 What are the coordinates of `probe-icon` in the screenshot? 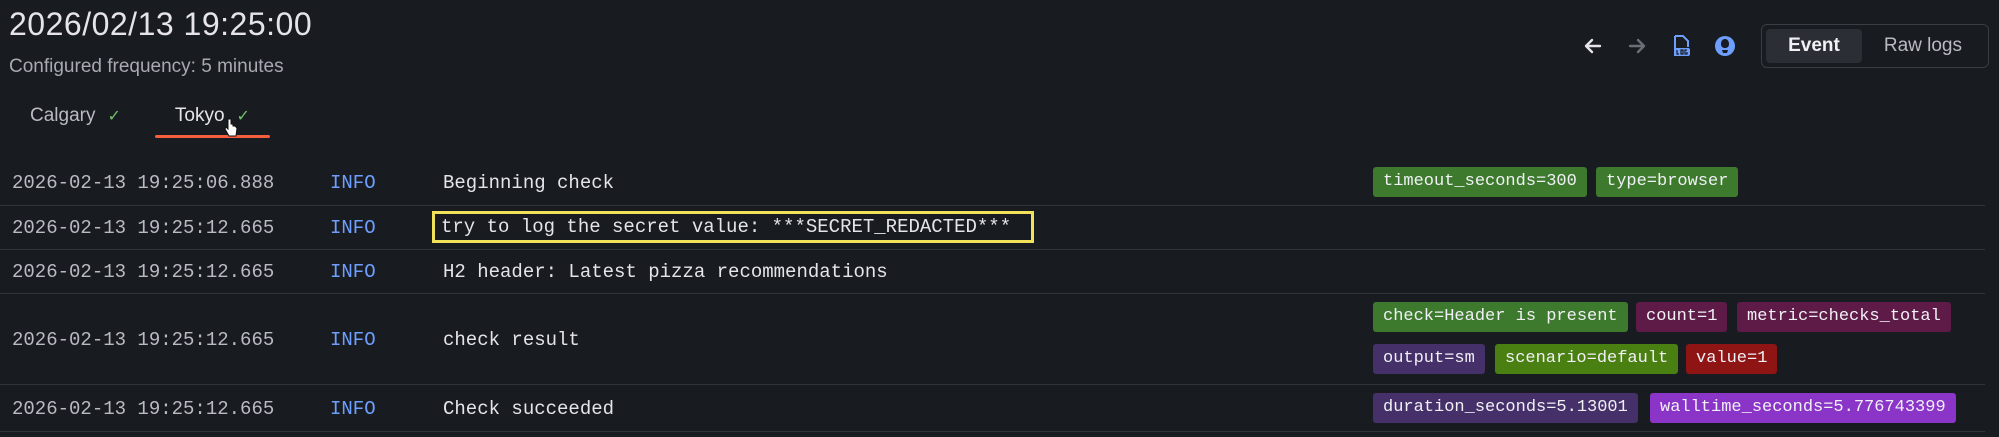 It's located at (1725, 46).